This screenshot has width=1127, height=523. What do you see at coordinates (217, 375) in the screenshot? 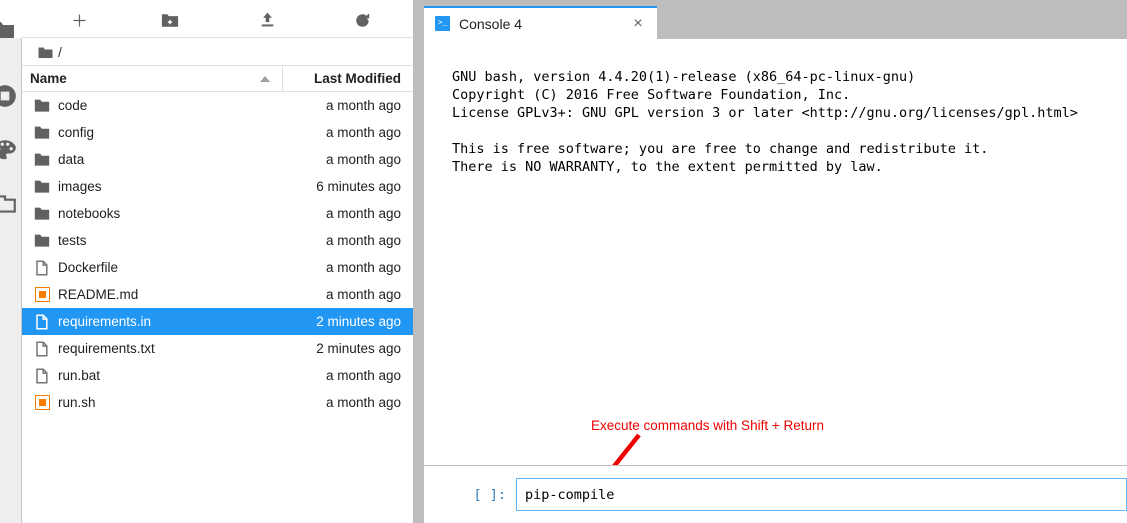
I see `file-row-run-bat: run.bat a month ago` at bounding box center [217, 375].